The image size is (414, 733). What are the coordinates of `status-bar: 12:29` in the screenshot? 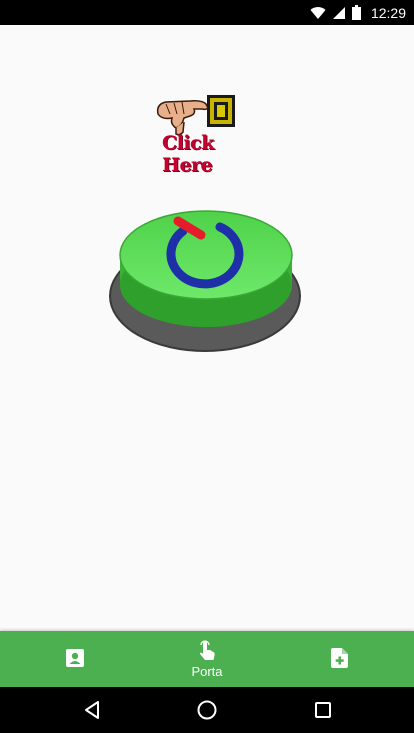 It's located at (207, 12).